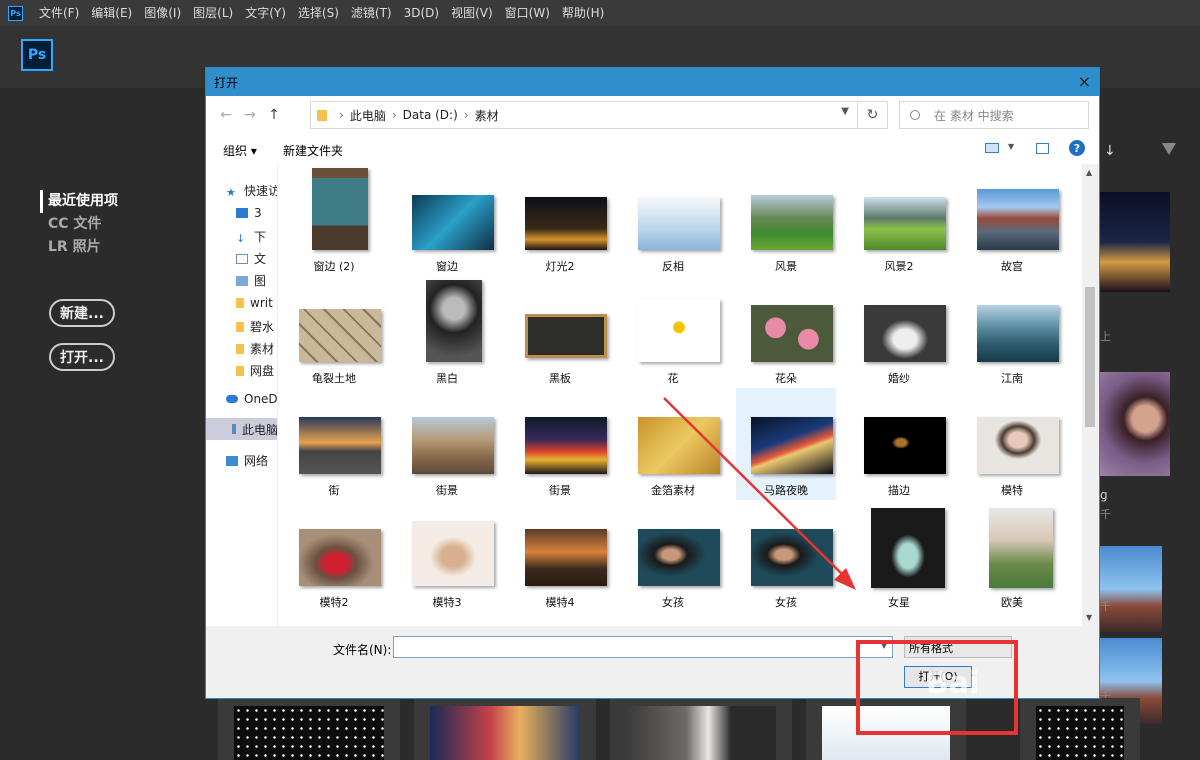 Image resolution: width=1200 pixels, height=760 pixels. I want to click on dialog-title-bar: 打开 ×, so click(652, 82).